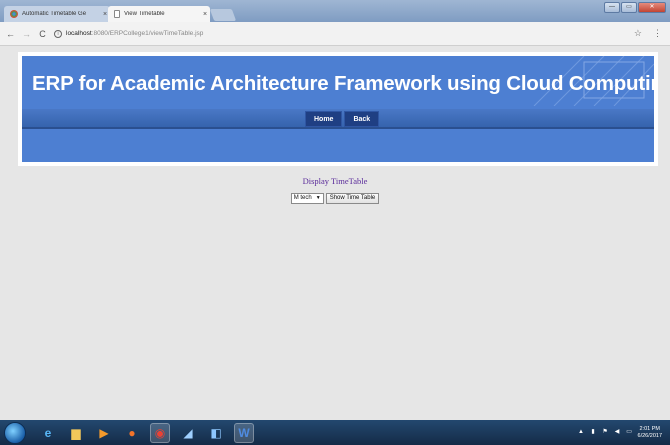 This screenshot has width=670, height=445. What do you see at coordinates (14, 14) in the screenshot?
I see `chrome-favicon-icon` at bounding box center [14, 14].